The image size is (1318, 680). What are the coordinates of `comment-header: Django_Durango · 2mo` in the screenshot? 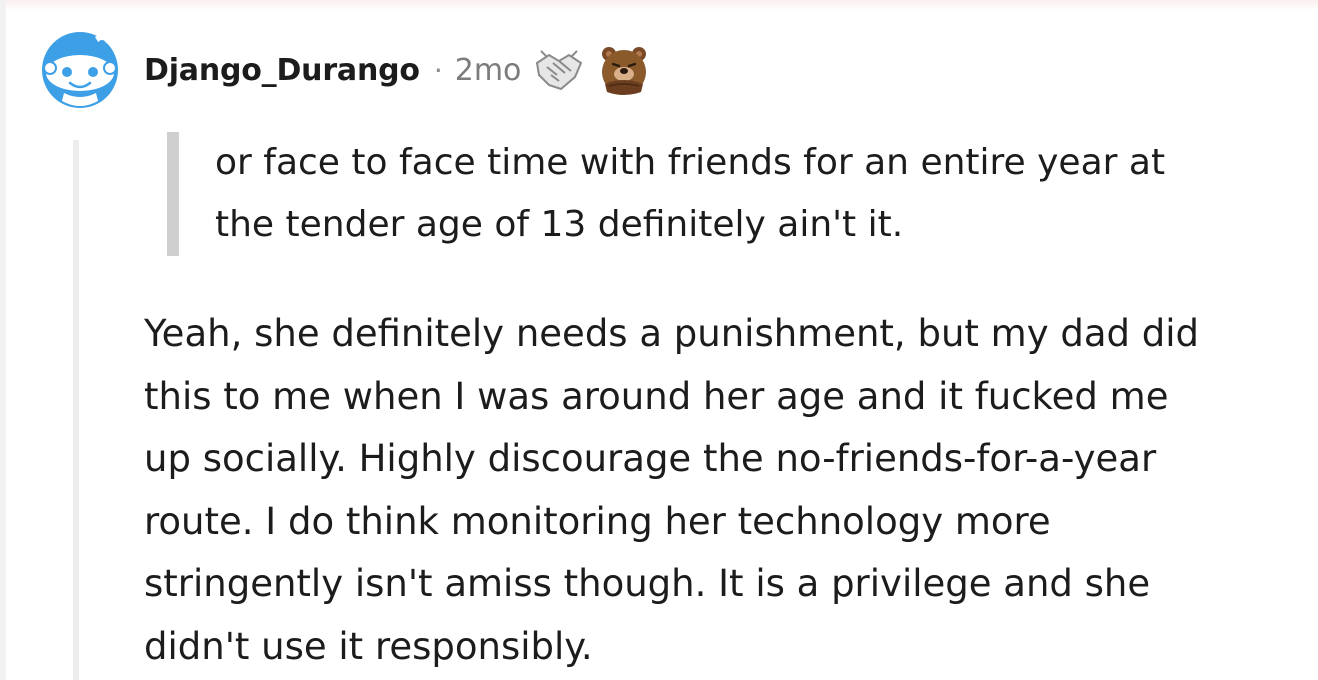 It's located at (343, 70).